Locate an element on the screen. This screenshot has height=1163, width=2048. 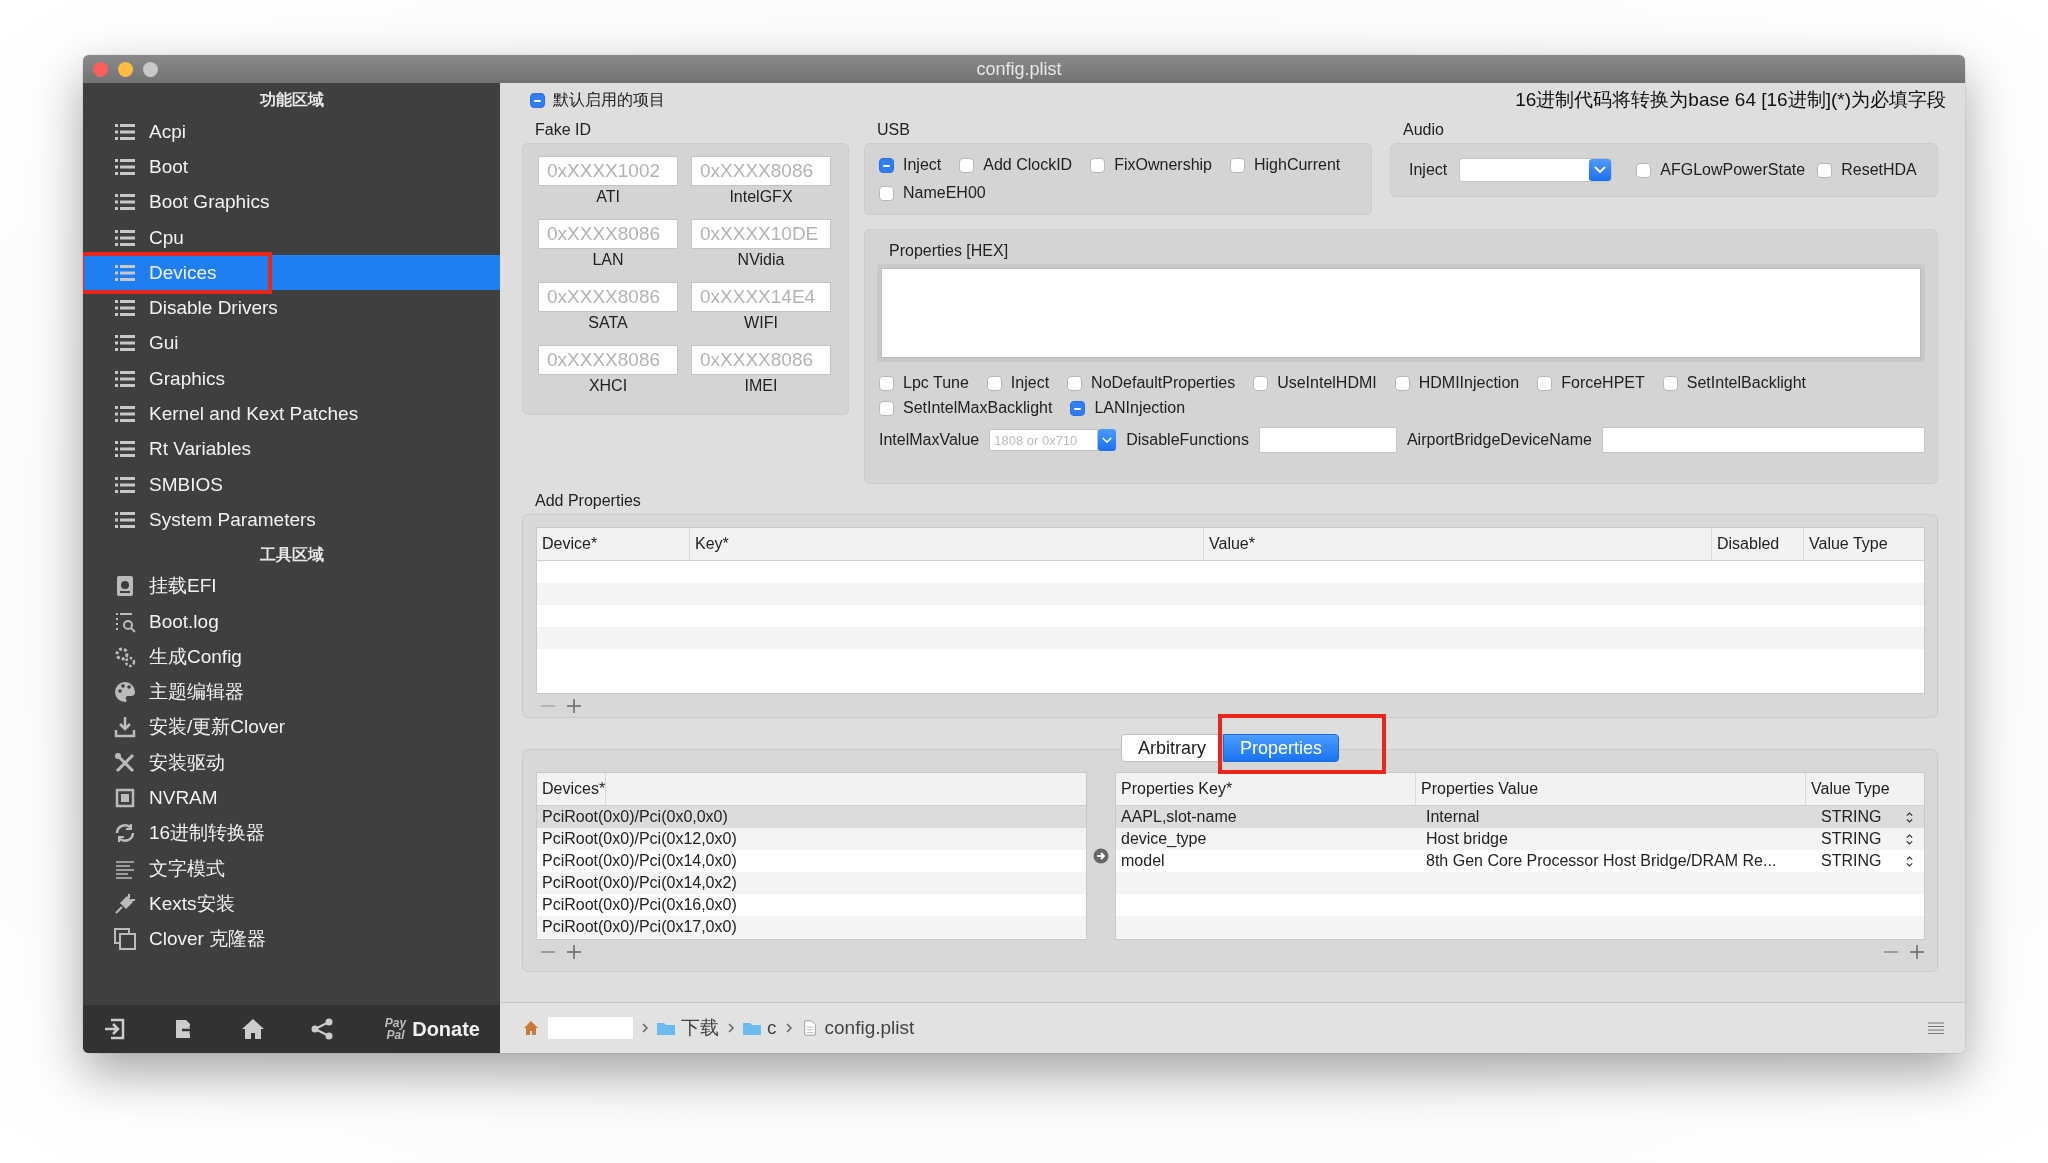
table-cell-text: PciRoot(0x0)/Pci(0x14,0x2) is located at coordinates (639, 883).